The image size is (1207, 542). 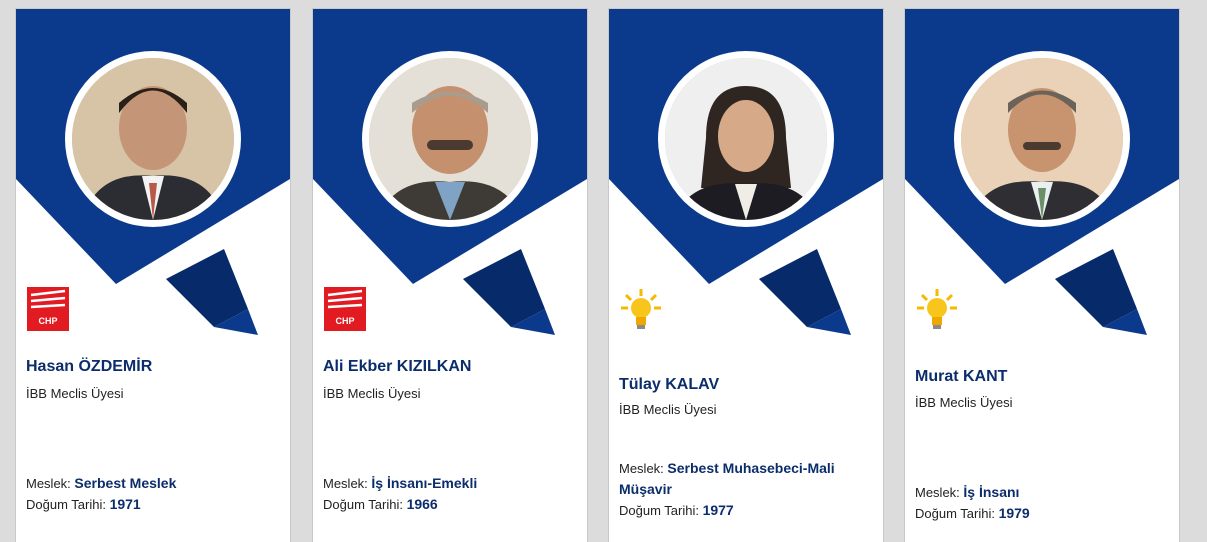 What do you see at coordinates (125, 504) in the screenshot?
I see `birth-value: 1971` at bounding box center [125, 504].